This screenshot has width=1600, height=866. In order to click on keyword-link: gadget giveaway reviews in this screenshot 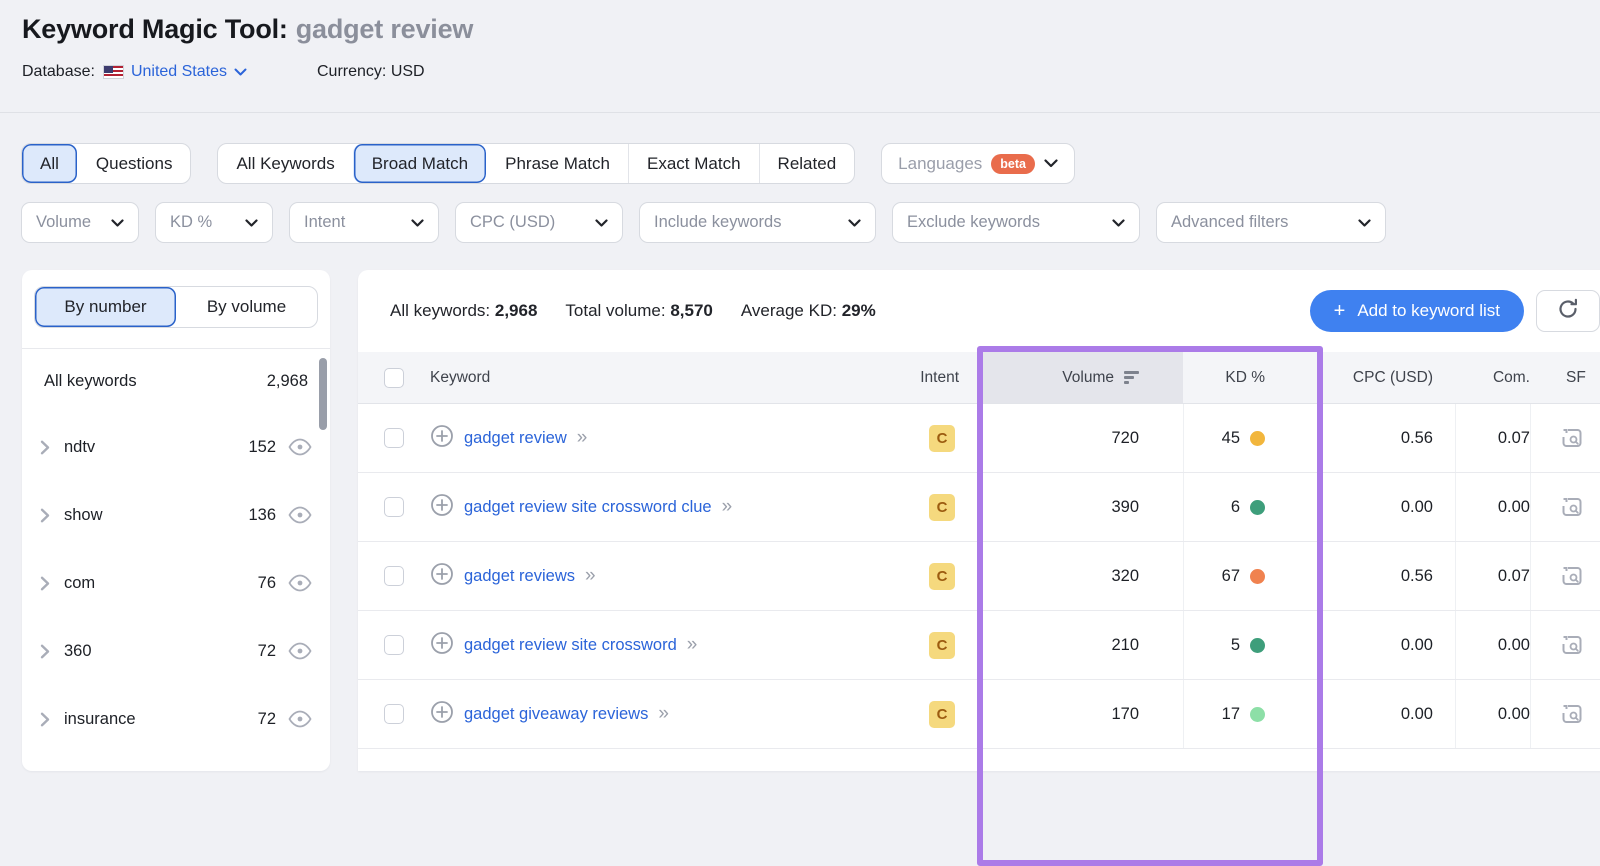, I will do `click(556, 714)`.